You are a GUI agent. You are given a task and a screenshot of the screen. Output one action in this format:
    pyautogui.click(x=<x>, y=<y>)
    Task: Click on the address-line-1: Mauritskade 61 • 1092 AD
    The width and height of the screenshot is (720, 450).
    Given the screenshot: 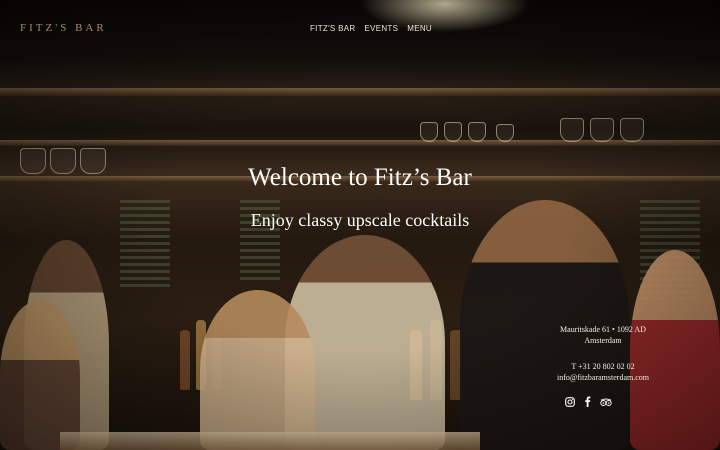 What is the action you would take?
    pyautogui.click(x=603, y=329)
    